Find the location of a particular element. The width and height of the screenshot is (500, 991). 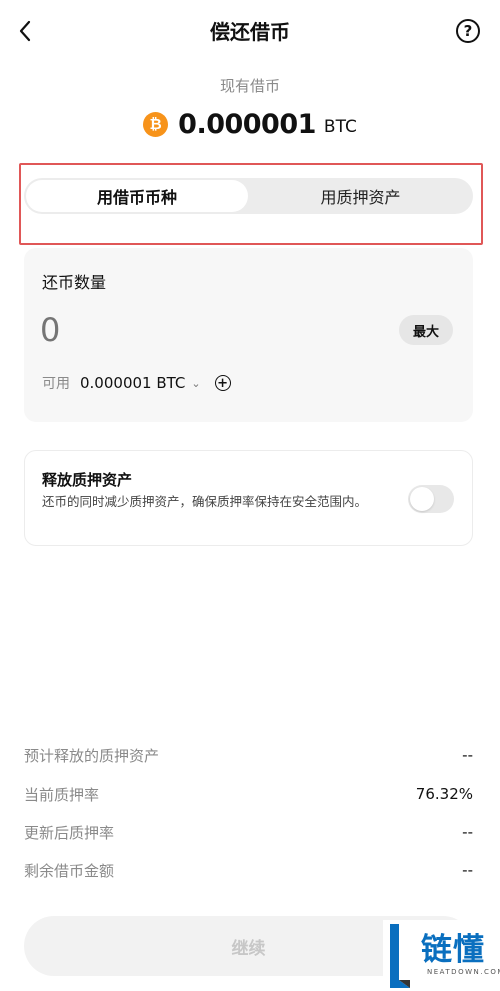

toggle-knob is located at coordinates (422, 499).